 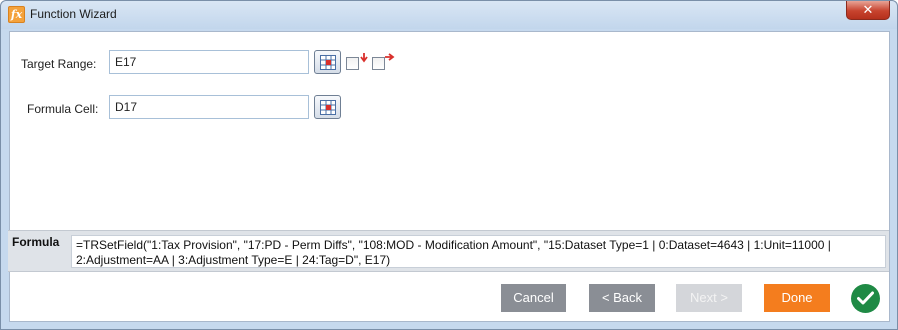 I want to click on formula-label: Formula, so click(x=36, y=242).